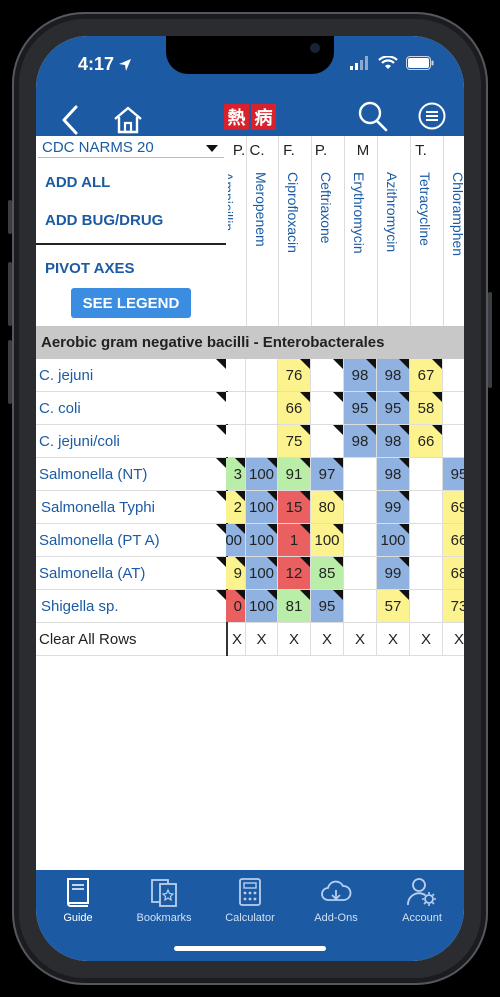 The width and height of the screenshot is (500, 997). Describe the element at coordinates (128, 120) in the screenshot. I see `home-icon` at that location.